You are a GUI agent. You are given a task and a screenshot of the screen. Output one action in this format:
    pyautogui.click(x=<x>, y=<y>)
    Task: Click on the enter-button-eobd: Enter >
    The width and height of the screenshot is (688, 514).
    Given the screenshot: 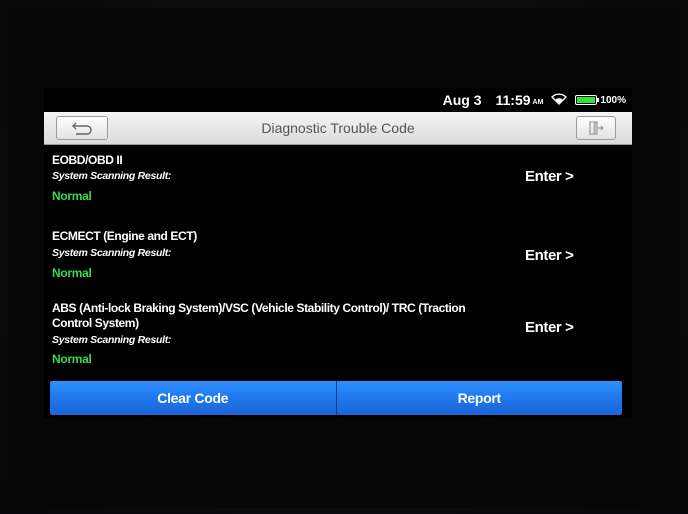 What is the action you would take?
    pyautogui.click(x=549, y=176)
    